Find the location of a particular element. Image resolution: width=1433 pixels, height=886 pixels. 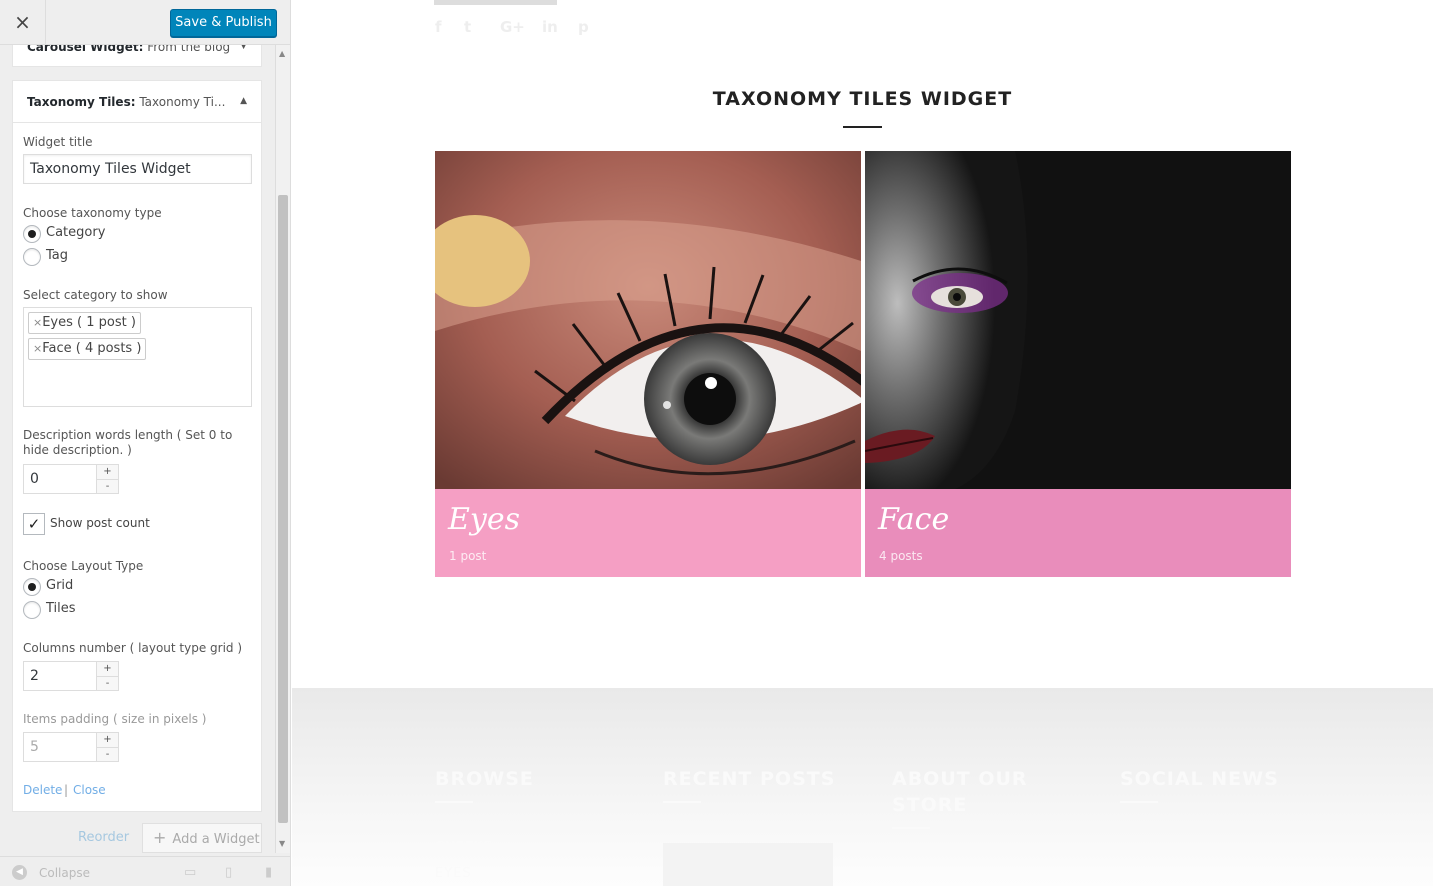

panel-scrollbar: ▲ ▼ is located at coordinates (282, 449).